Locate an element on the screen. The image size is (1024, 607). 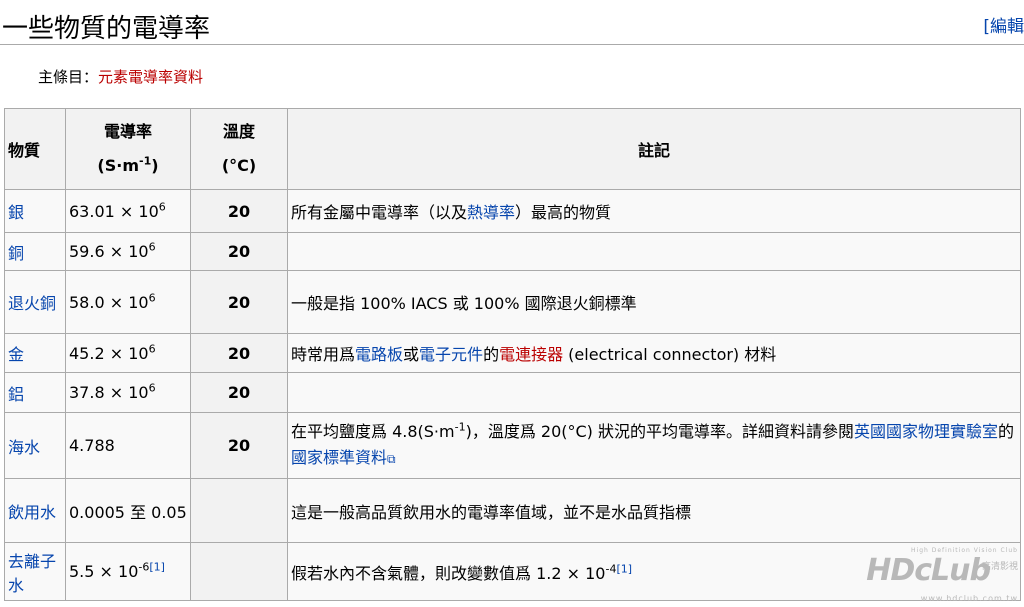
section-heading: 一些物質的電導率 [編輯 is located at coordinates (512, 24).